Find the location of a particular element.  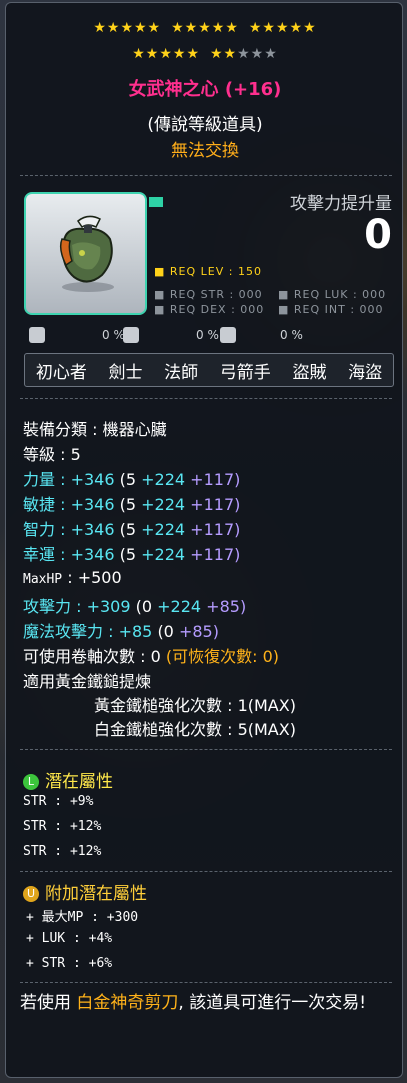

shield-icon is located at coordinates (228, 335).